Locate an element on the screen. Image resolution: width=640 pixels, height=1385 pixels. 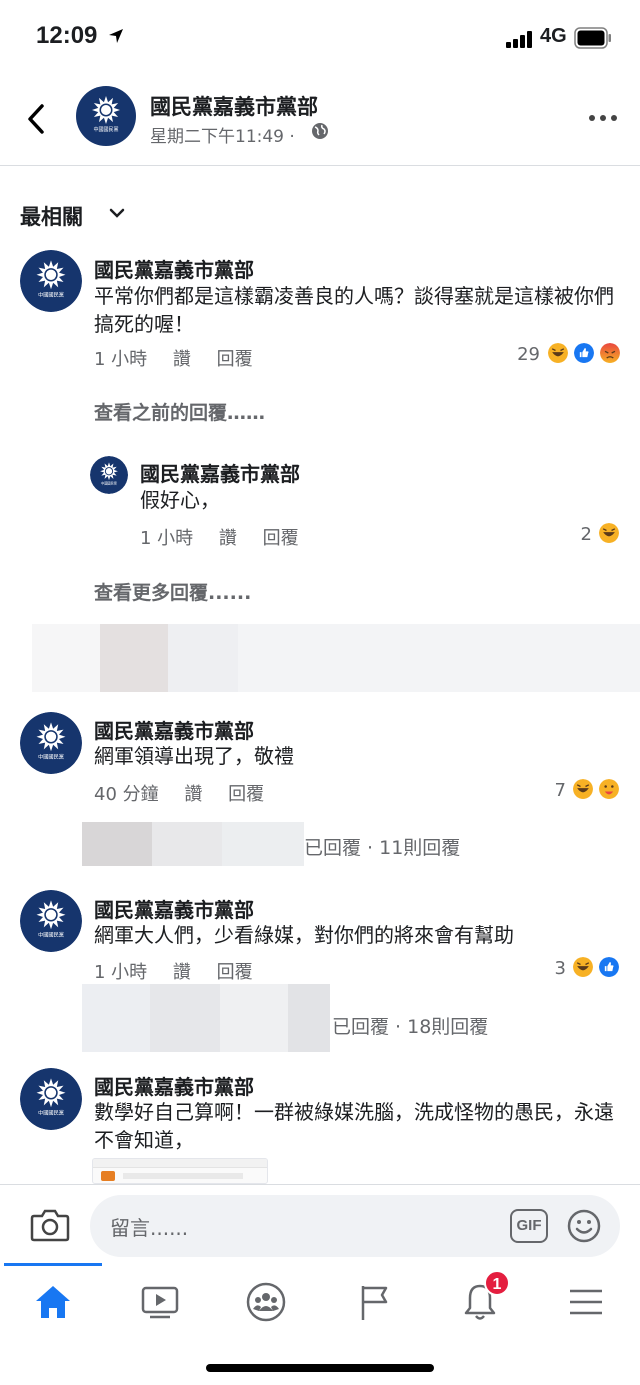
reply-time: 1 小時 is located at coordinates (167, 538).